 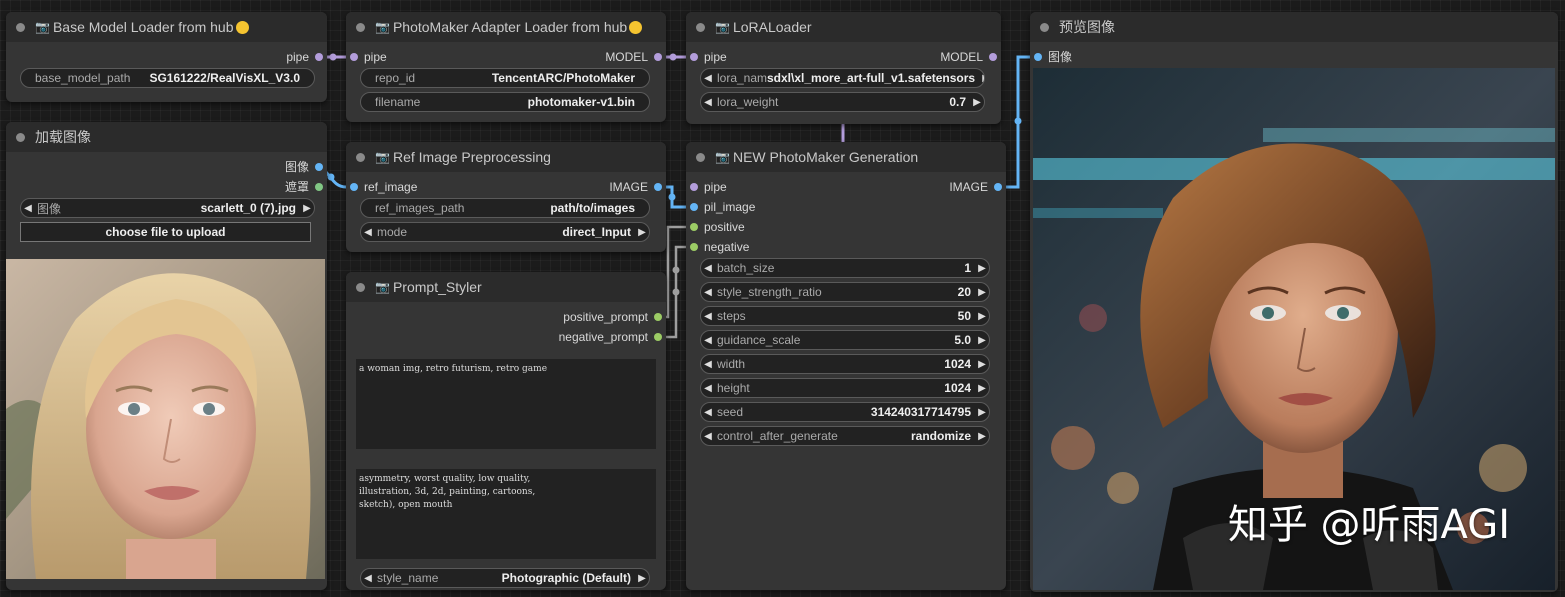 What do you see at coordinates (506, 27) in the screenshot?
I see `node-header: 📷 PhotoMaker Adapter Loader from hub` at bounding box center [506, 27].